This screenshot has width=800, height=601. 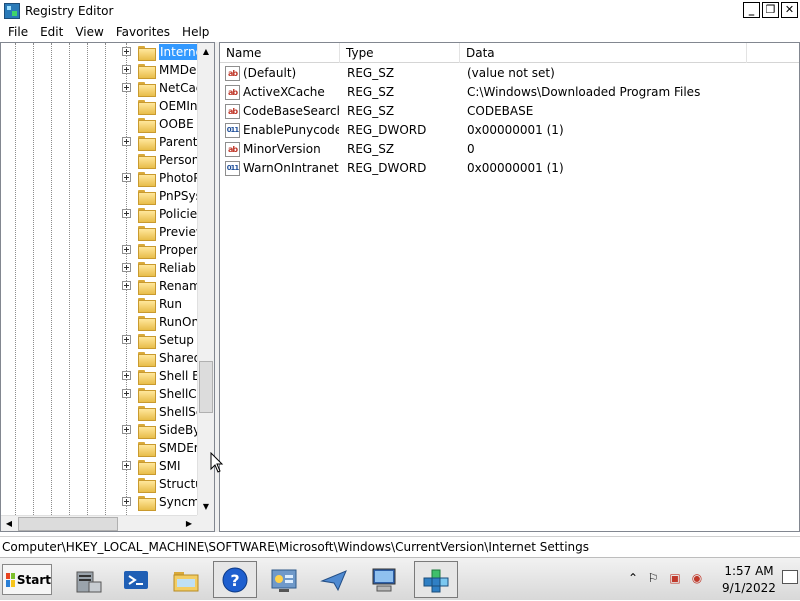 I want to click on taskbar-file-explorer, so click(x=186, y=579).